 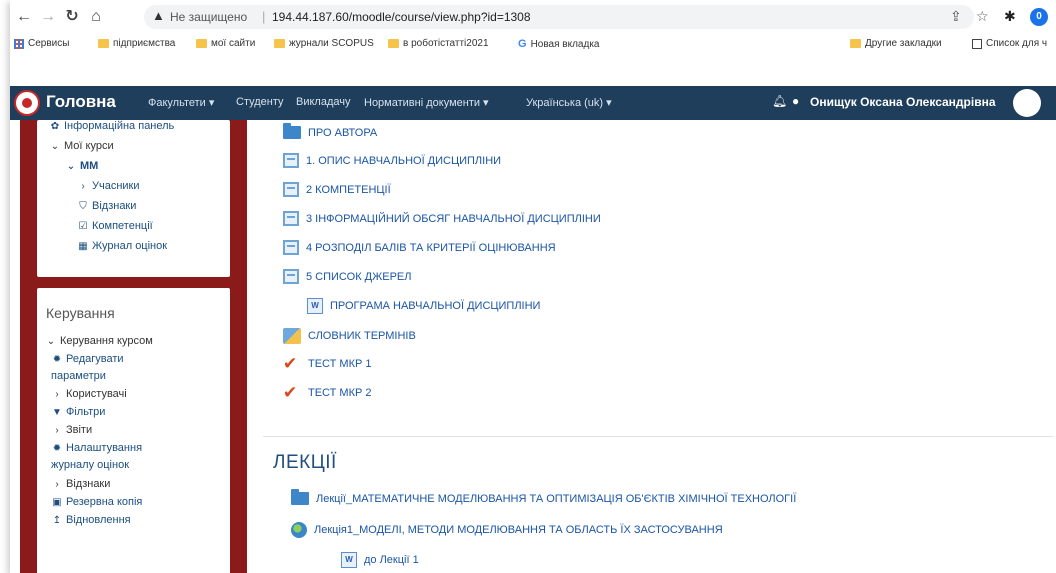 What do you see at coordinates (119, 126) in the screenshot?
I see `tree-label: Інформаційна панель` at bounding box center [119, 126].